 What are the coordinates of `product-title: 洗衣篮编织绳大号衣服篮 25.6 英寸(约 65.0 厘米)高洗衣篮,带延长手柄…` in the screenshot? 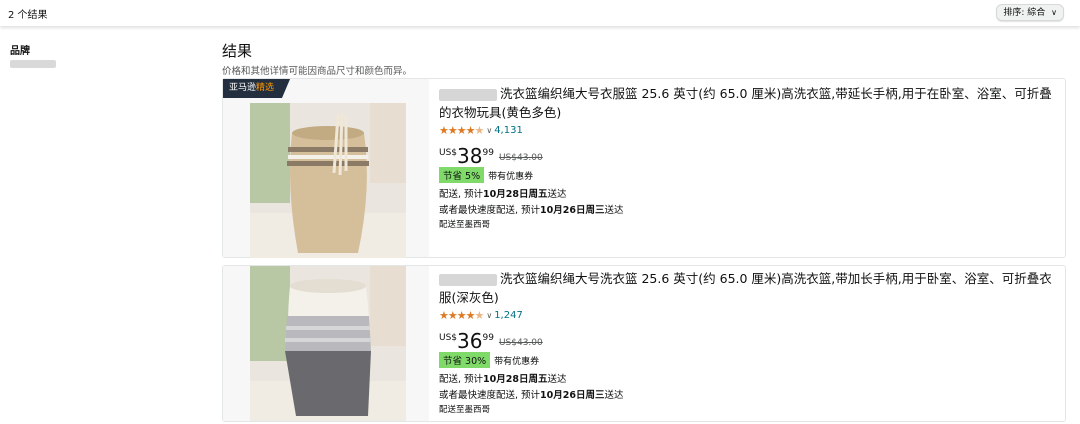 It's located at (745, 103).